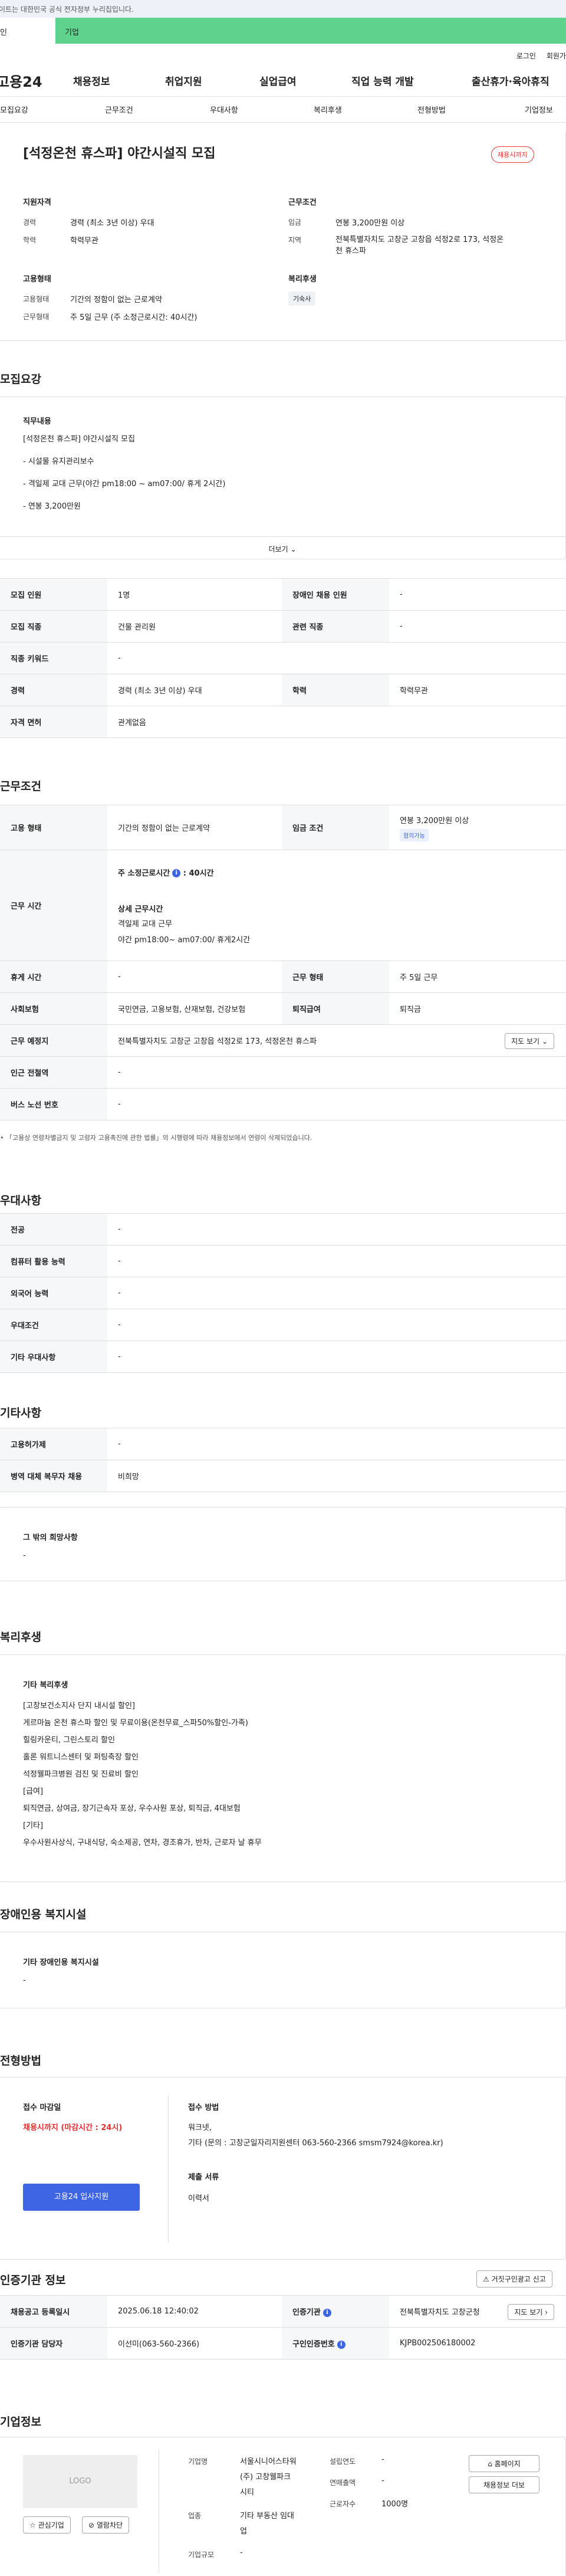  What do you see at coordinates (526, 56) in the screenshot?
I see `login-link: 로그인` at bounding box center [526, 56].